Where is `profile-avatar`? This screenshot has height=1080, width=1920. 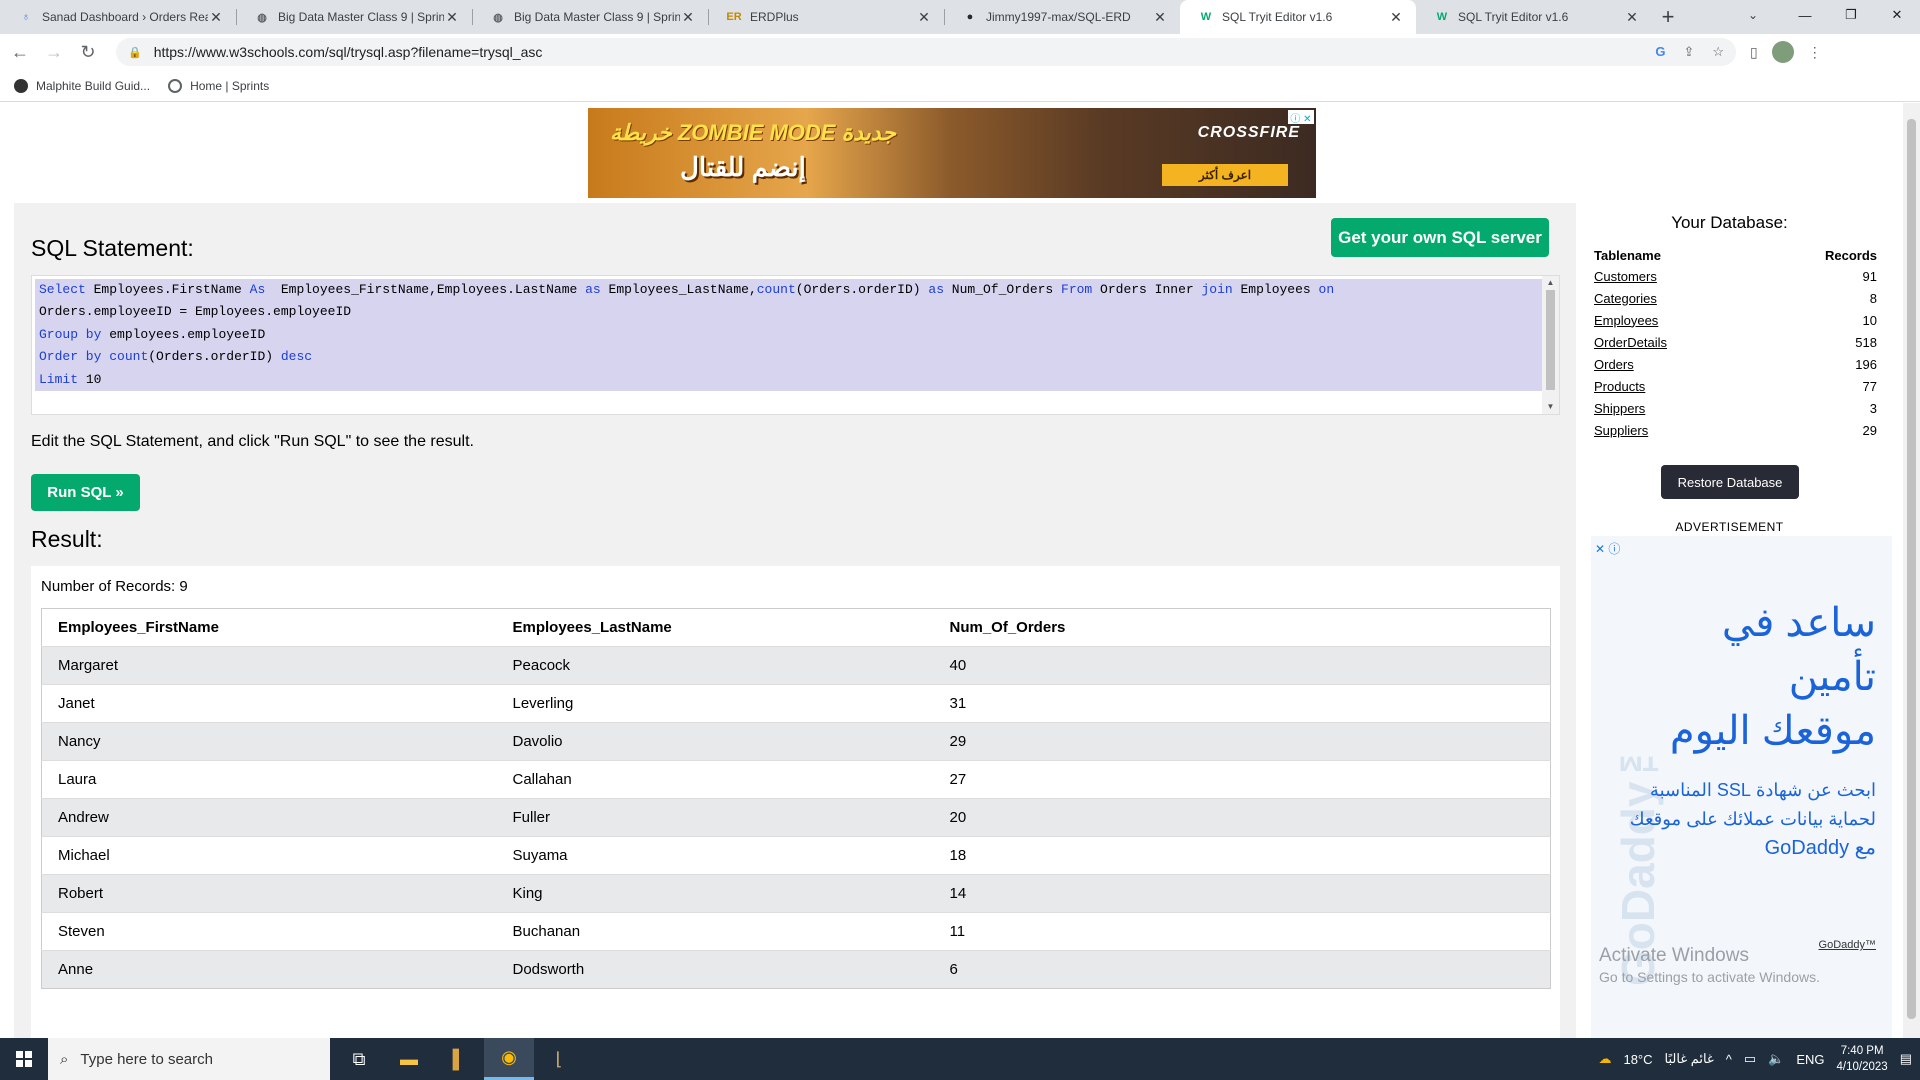 profile-avatar is located at coordinates (1782, 52).